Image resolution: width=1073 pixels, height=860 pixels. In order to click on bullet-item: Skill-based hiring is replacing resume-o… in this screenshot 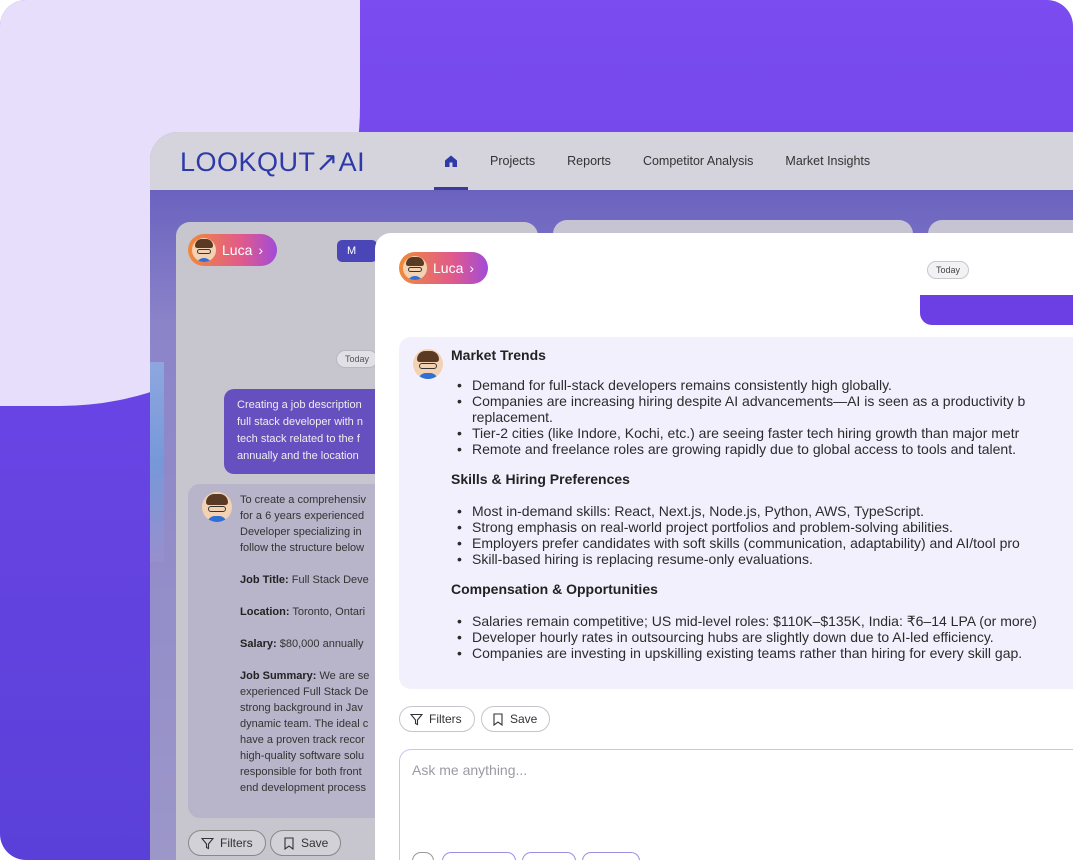, I will do `click(765, 559)`.